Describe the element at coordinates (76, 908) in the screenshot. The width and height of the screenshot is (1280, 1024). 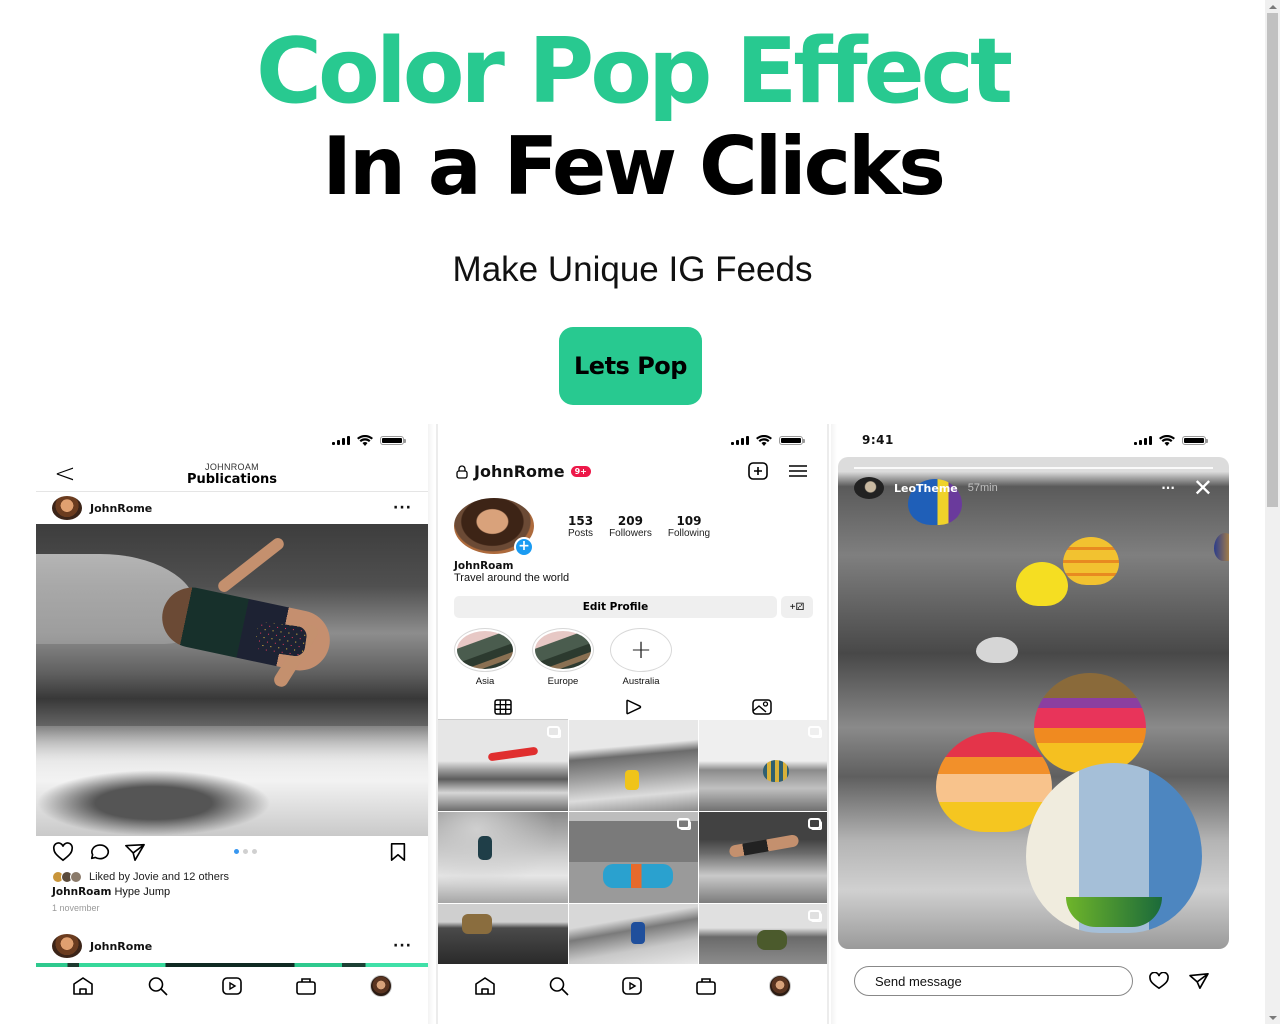
I see `post-date: 1 november` at that location.